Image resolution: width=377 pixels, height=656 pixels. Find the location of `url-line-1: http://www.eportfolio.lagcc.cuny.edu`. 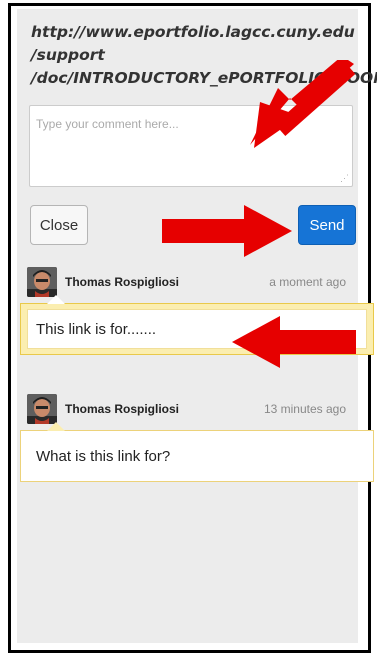

url-line-1: http://www.eportfolio.lagcc.cuny.edu is located at coordinates (193, 32).